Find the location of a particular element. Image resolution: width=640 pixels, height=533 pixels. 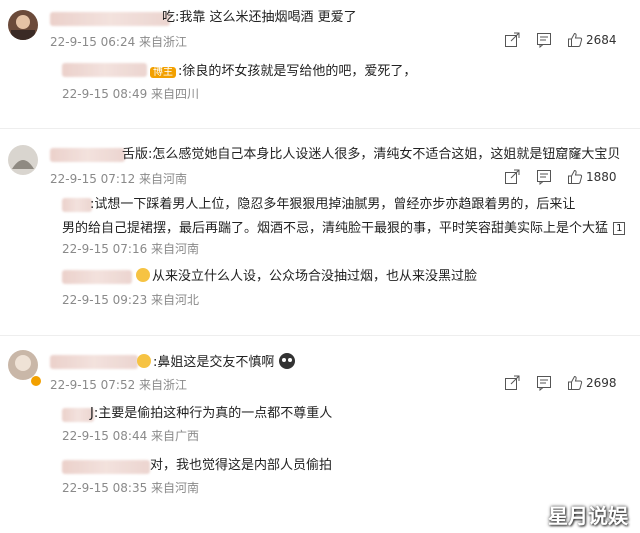

reply-text: 对，我也觉得这是内部人员偷拍 is located at coordinates (241, 465).